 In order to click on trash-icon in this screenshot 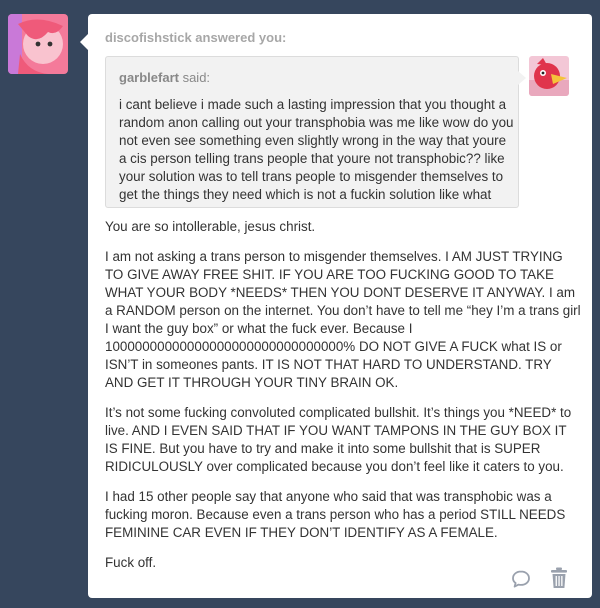, I will do `click(559, 578)`.